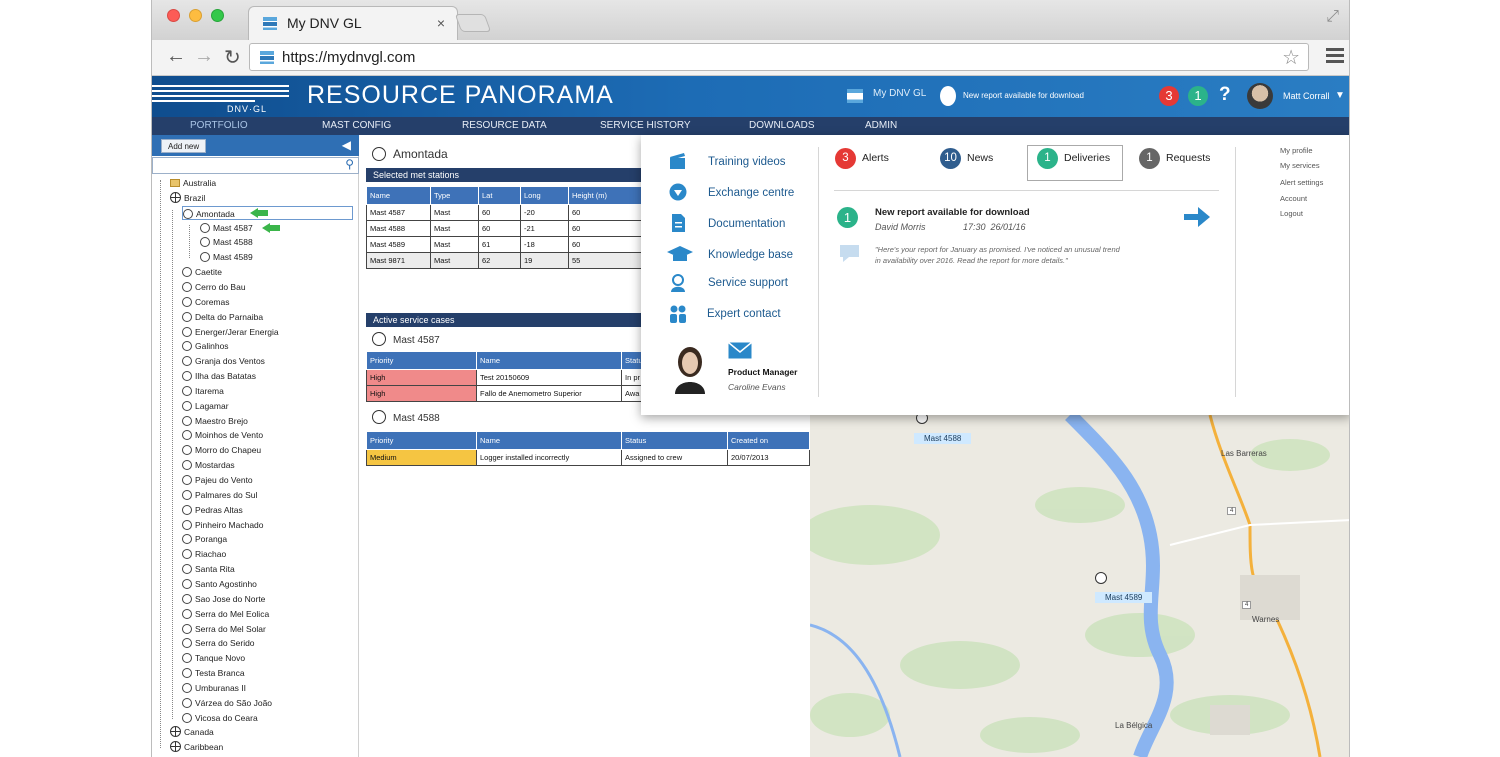  Describe the element at coordinates (225, 614) in the screenshot. I see `tree-item: Serra do Mel Eolica` at that location.